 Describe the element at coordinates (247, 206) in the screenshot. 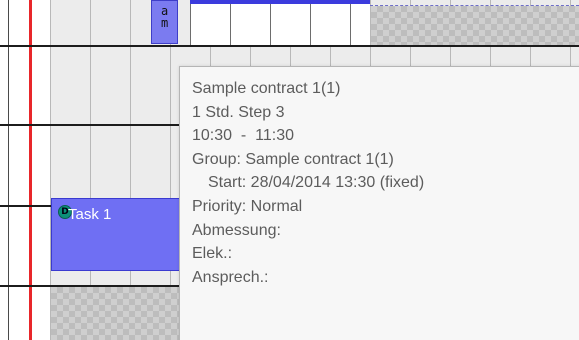

I see `tooltip-priority: Priority: Normal` at that location.